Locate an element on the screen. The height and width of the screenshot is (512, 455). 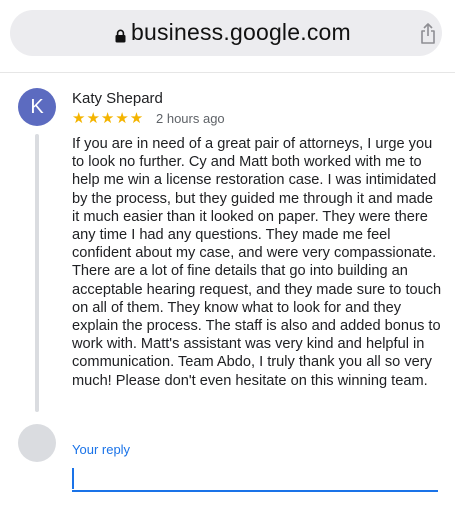
reviewer-avatar: K is located at coordinates (37, 107).